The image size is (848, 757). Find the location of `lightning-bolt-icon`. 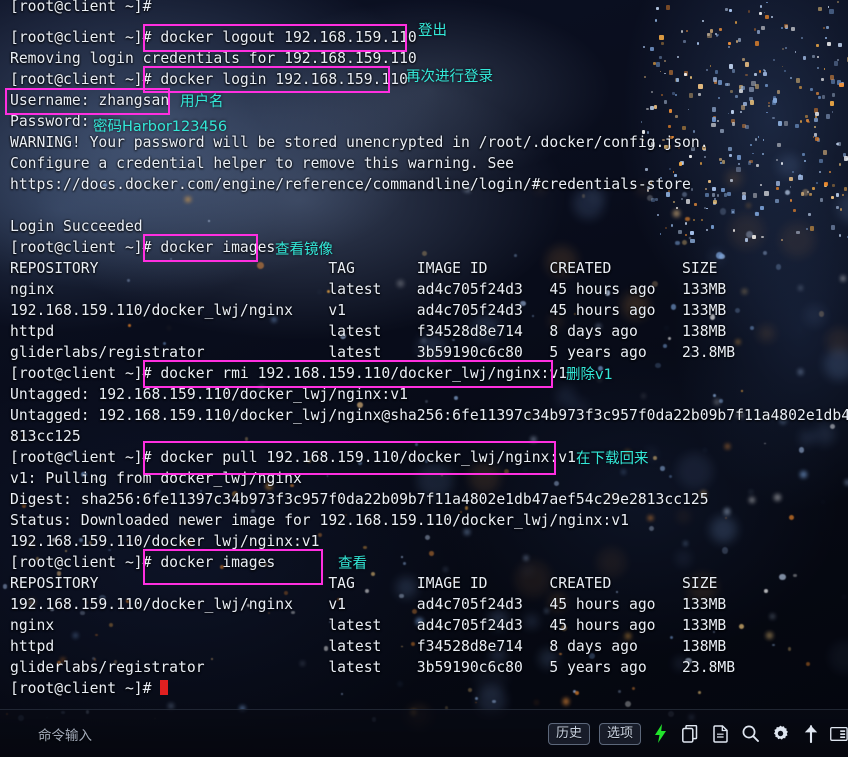

lightning-bolt-icon is located at coordinates (660, 733).